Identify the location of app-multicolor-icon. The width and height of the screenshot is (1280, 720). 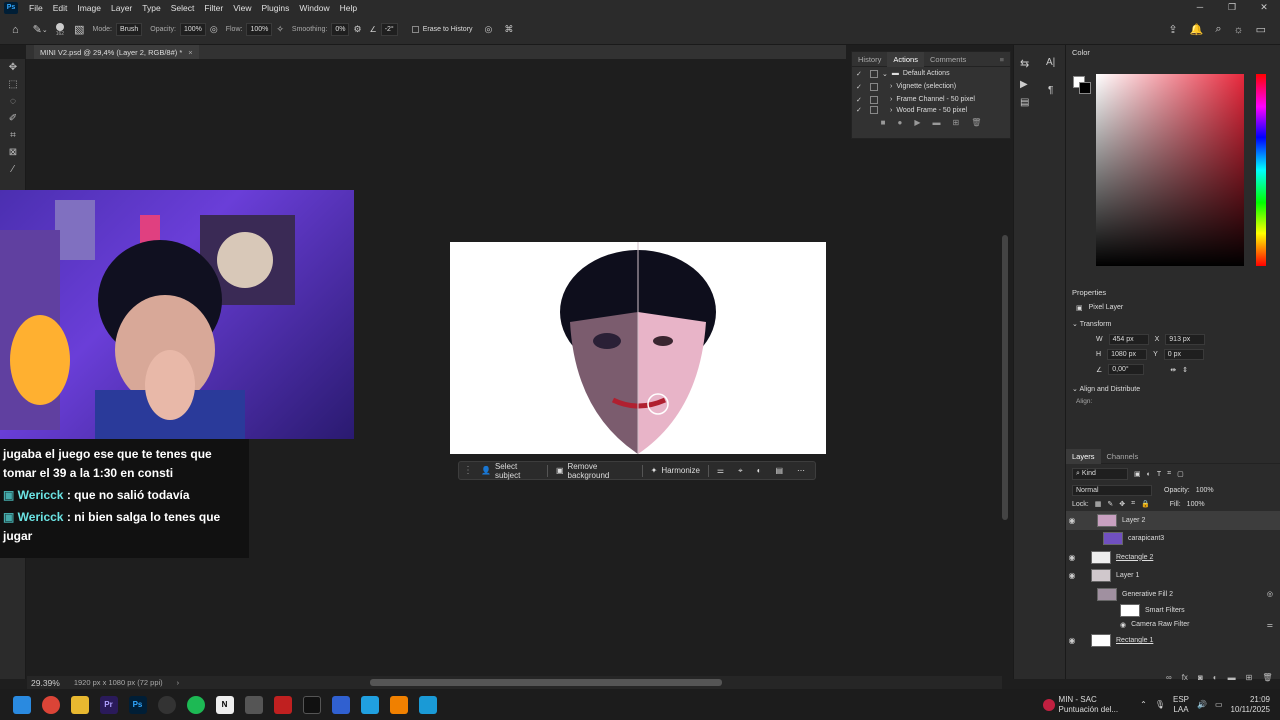
(369, 704).